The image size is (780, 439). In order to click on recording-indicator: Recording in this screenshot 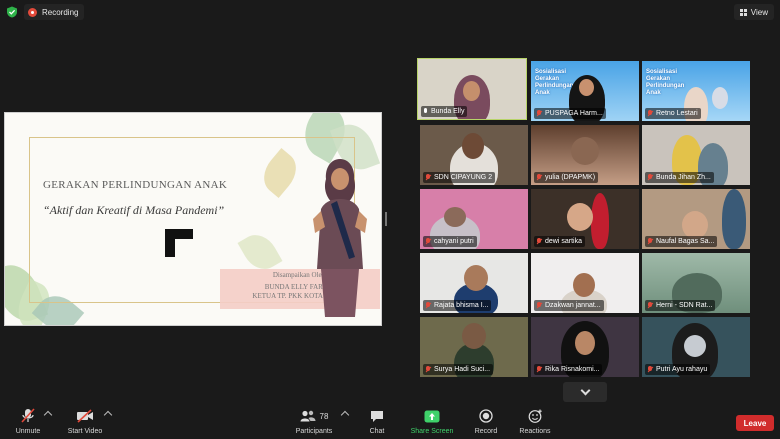, I will do `click(54, 12)`.